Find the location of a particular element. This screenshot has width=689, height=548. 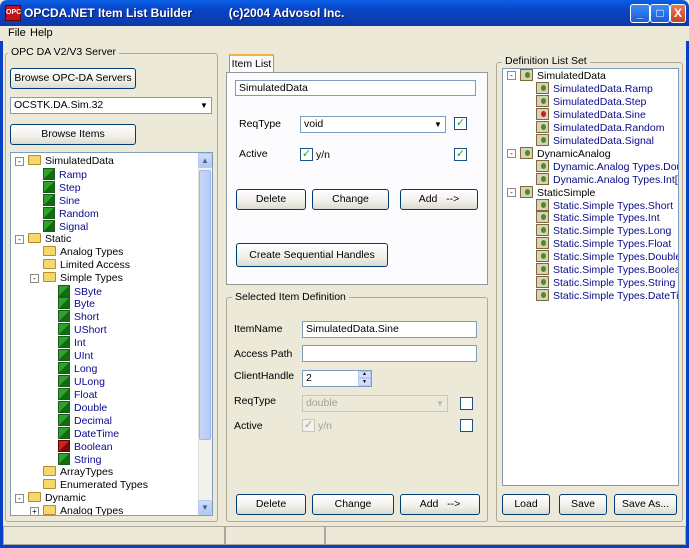

definition-item: Static.Simple Types.Float is located at coordinates (603, 243).